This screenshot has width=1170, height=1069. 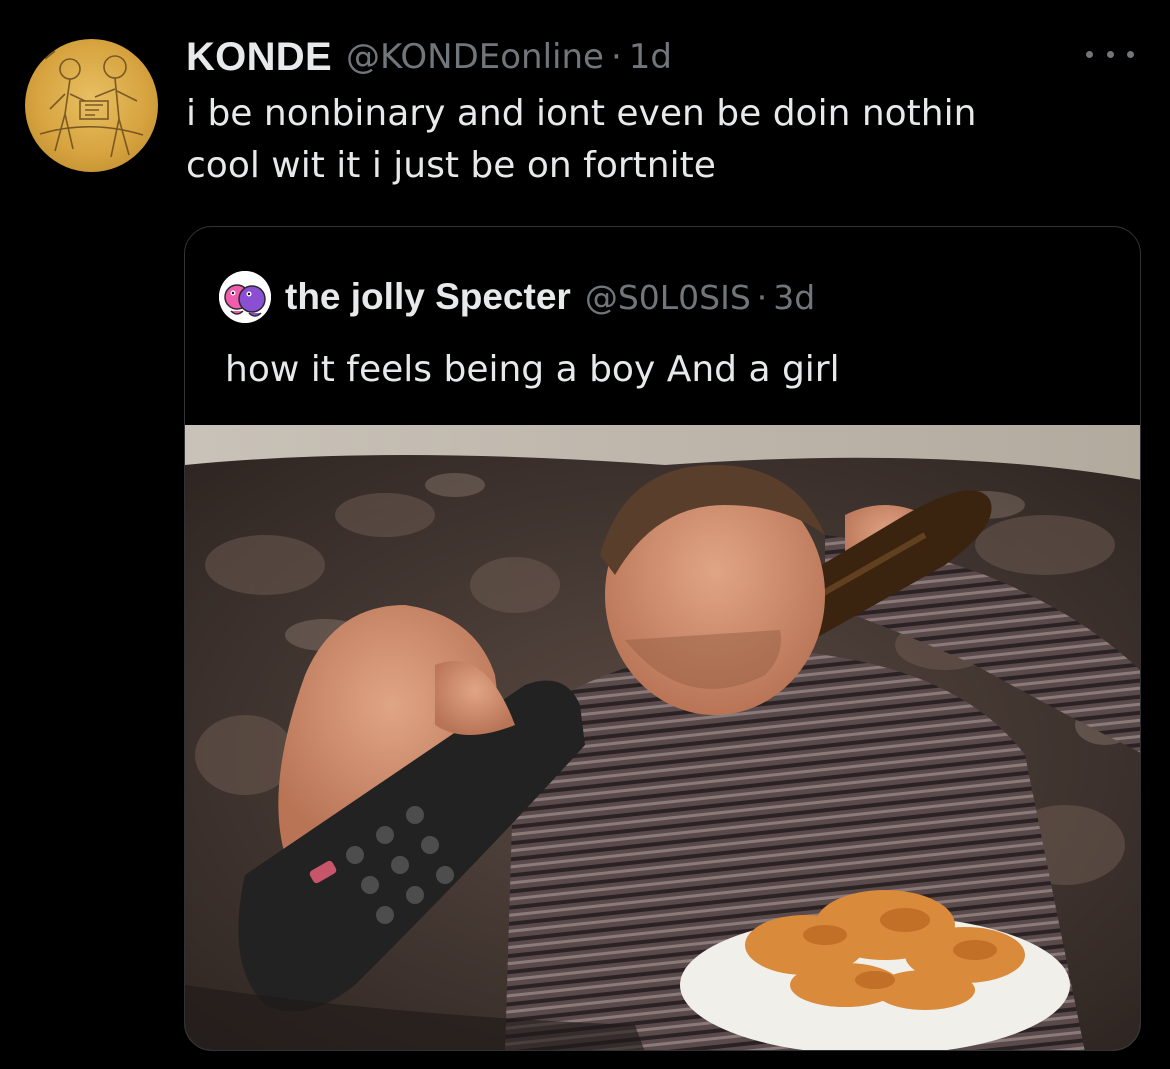 I want to click on quoted-author-display-name: the jolly Specter, so click(x=428, y=297).